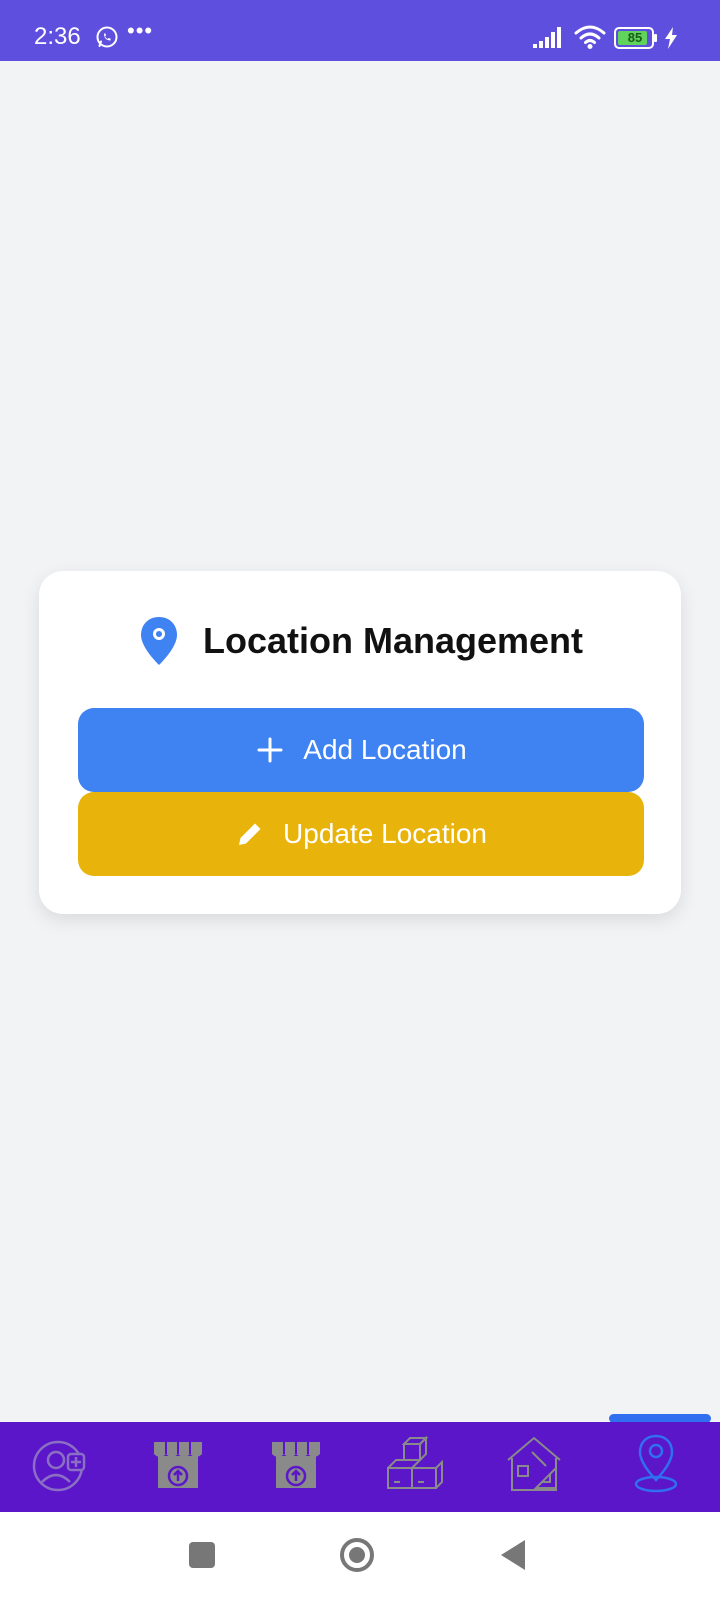 Image resolution: width=720 pixels, height=1600 pixels. I want to click on recents-icon, so click(202, 1555).